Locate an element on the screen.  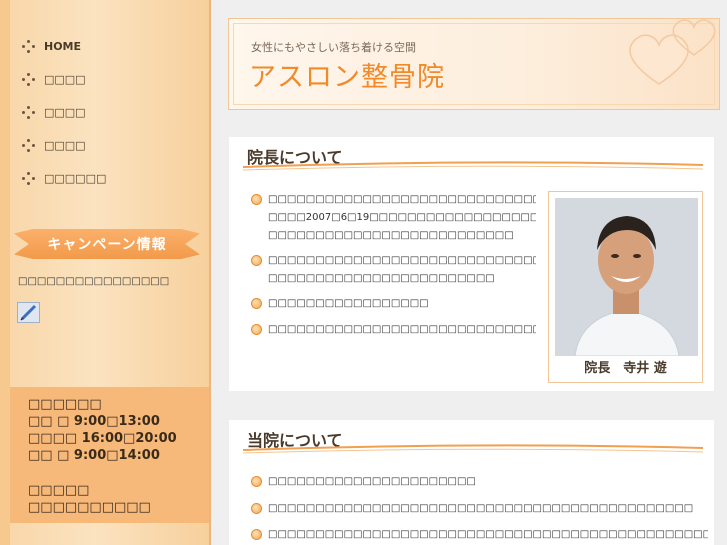
nav-item-2: □□□□ is located at coordinates (64, 79).